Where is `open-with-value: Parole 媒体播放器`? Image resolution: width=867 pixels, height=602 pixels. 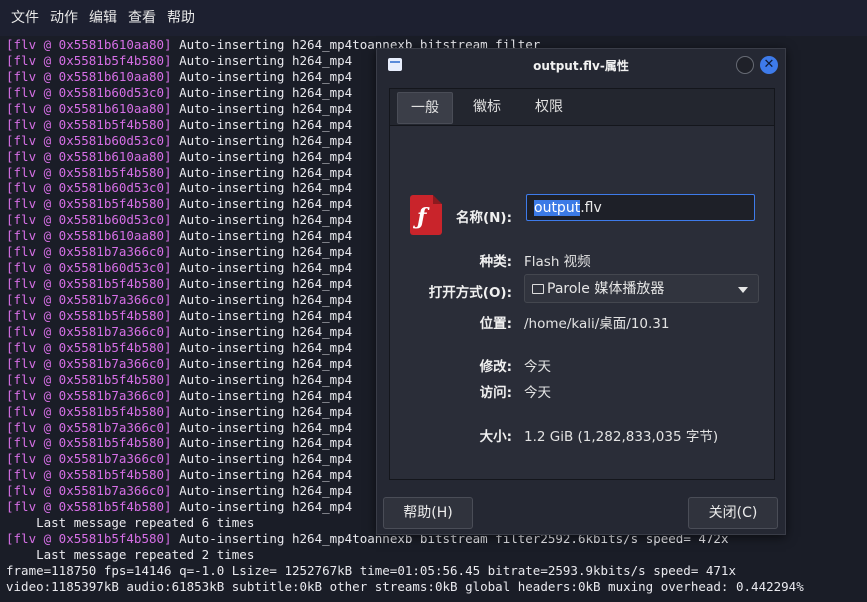
open-with-value: Parole 媒体播放器 is located at coordinates (606, 289).